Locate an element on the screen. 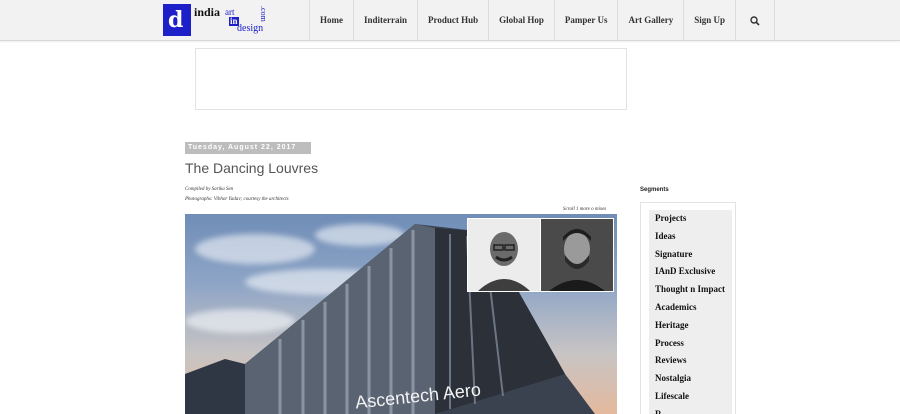 The image size is (900, 414). segment-academics: Academics is located at coordinates (690, 308).